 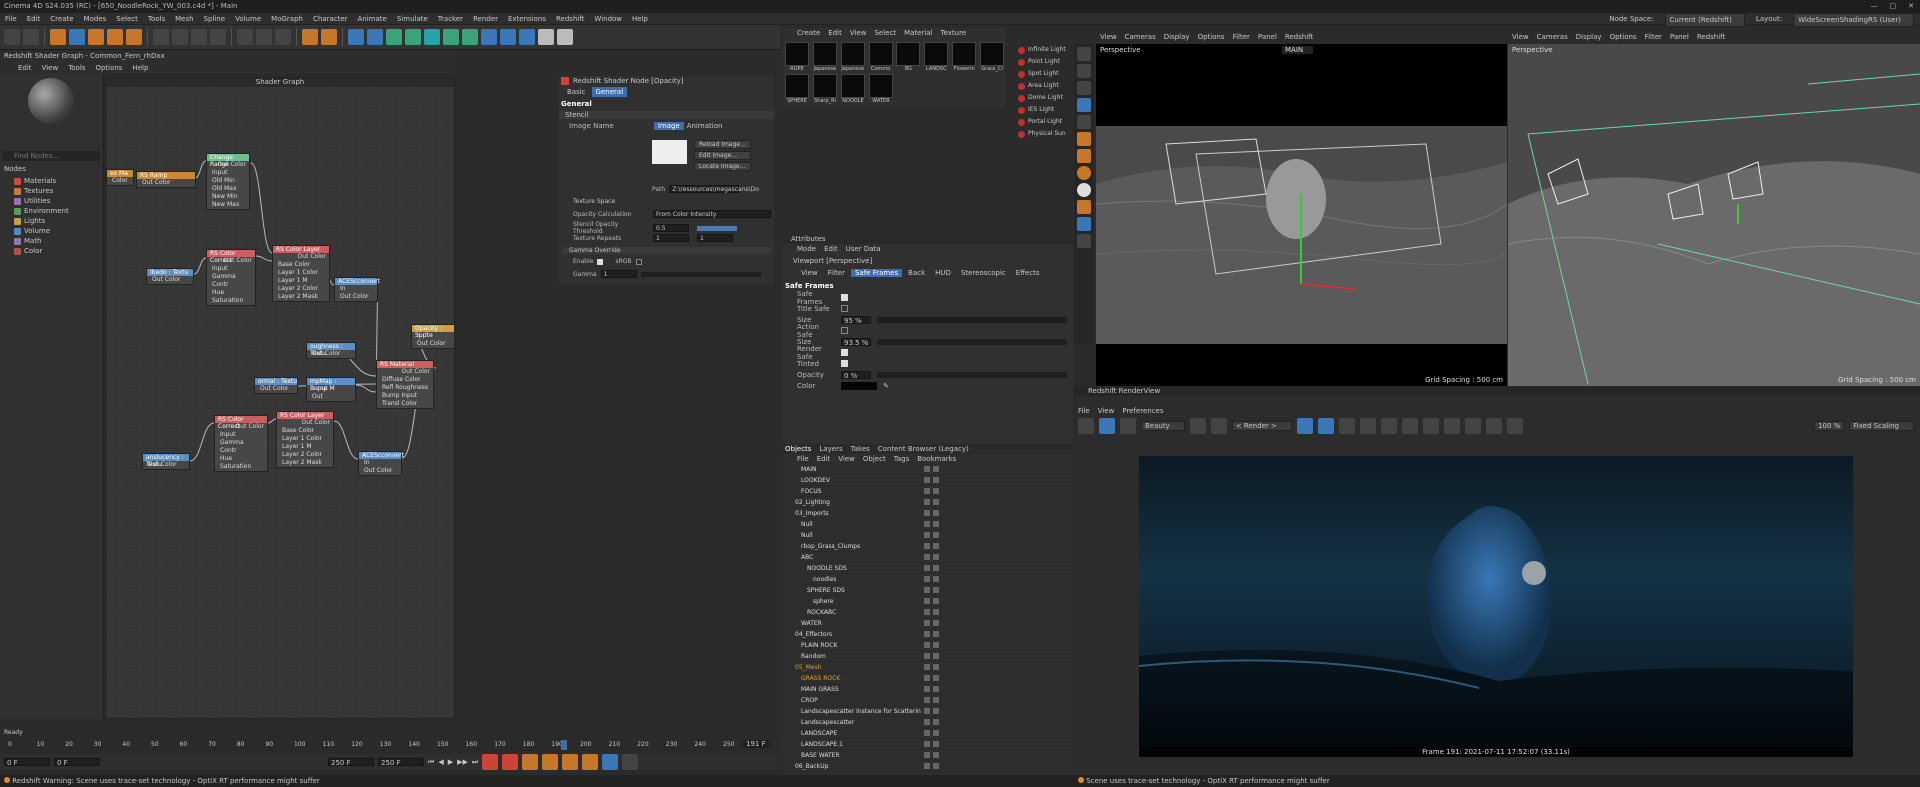 What do you see at coordinates (1045, 74) in the screenshot?
I see `light-item: Spot Light` at bounding box center [1045, 74].